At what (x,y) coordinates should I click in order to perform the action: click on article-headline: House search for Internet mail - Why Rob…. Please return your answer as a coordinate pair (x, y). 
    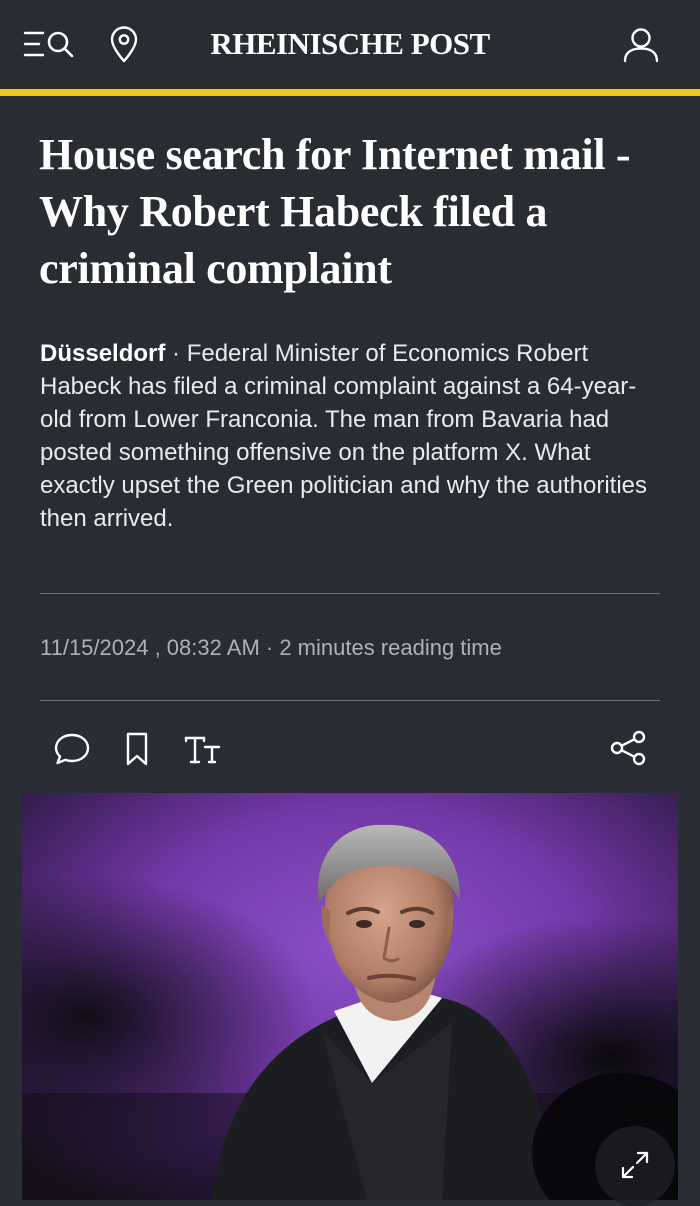
    Looking at the image, I should click on (335, 211).